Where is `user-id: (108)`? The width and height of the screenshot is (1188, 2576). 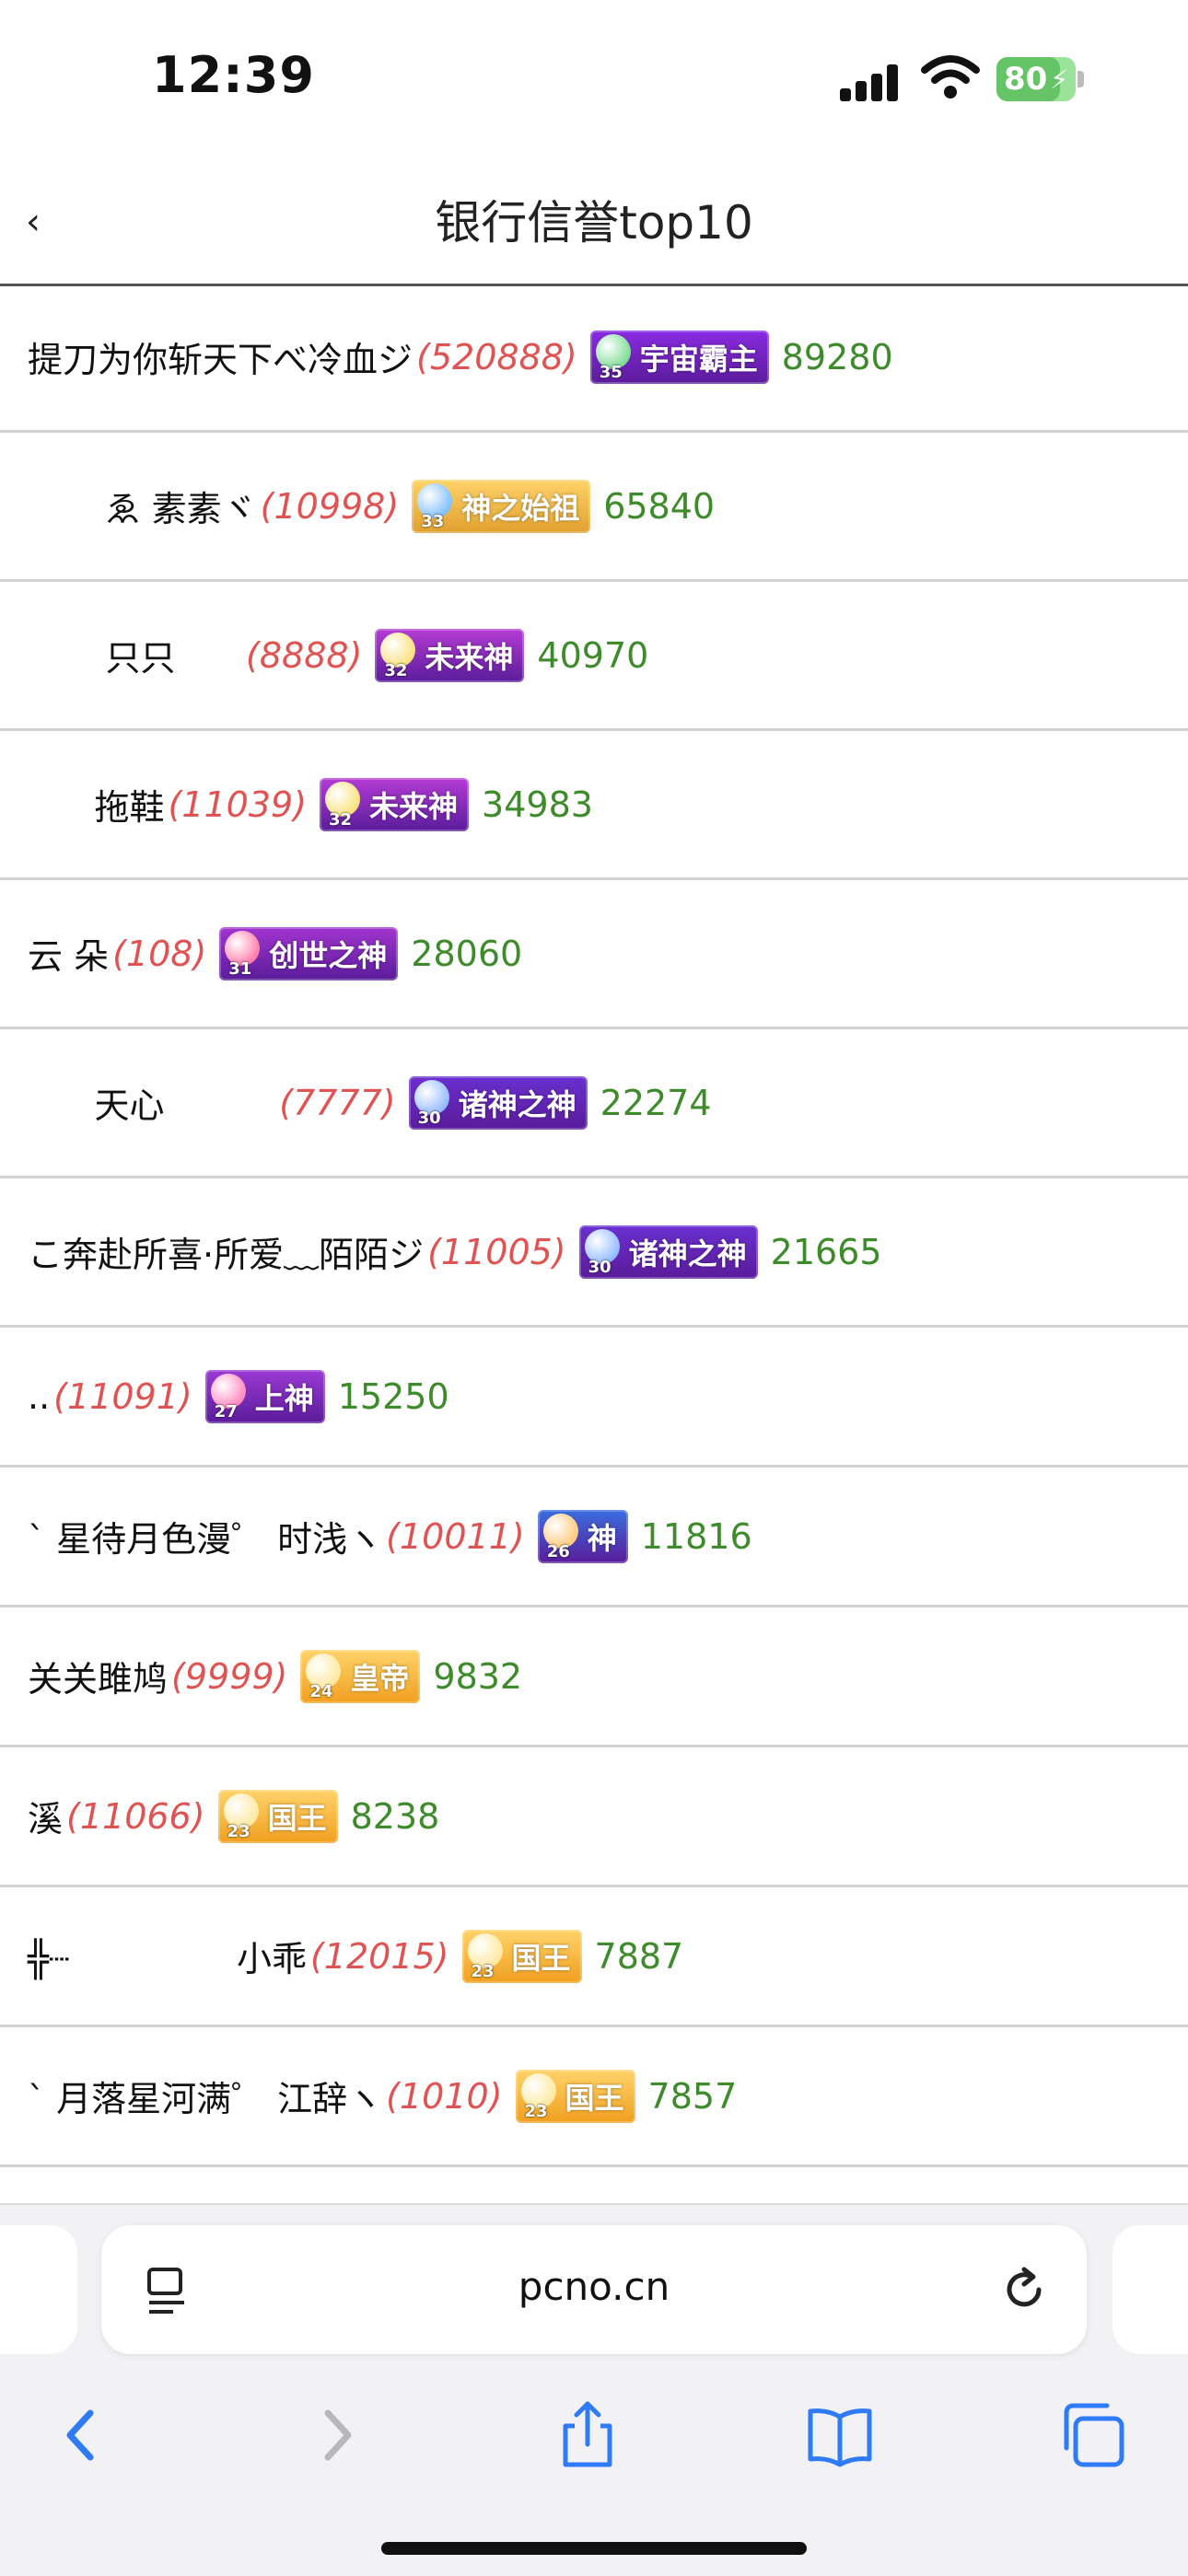
user-id: (108) is located at coordinates (160, 953).